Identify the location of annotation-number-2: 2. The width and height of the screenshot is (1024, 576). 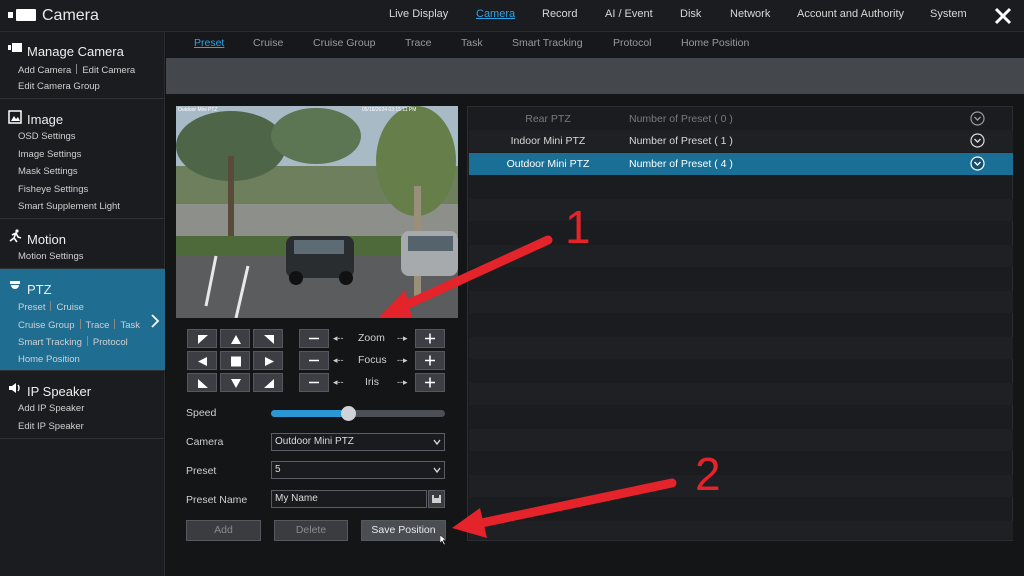
(708, 474).